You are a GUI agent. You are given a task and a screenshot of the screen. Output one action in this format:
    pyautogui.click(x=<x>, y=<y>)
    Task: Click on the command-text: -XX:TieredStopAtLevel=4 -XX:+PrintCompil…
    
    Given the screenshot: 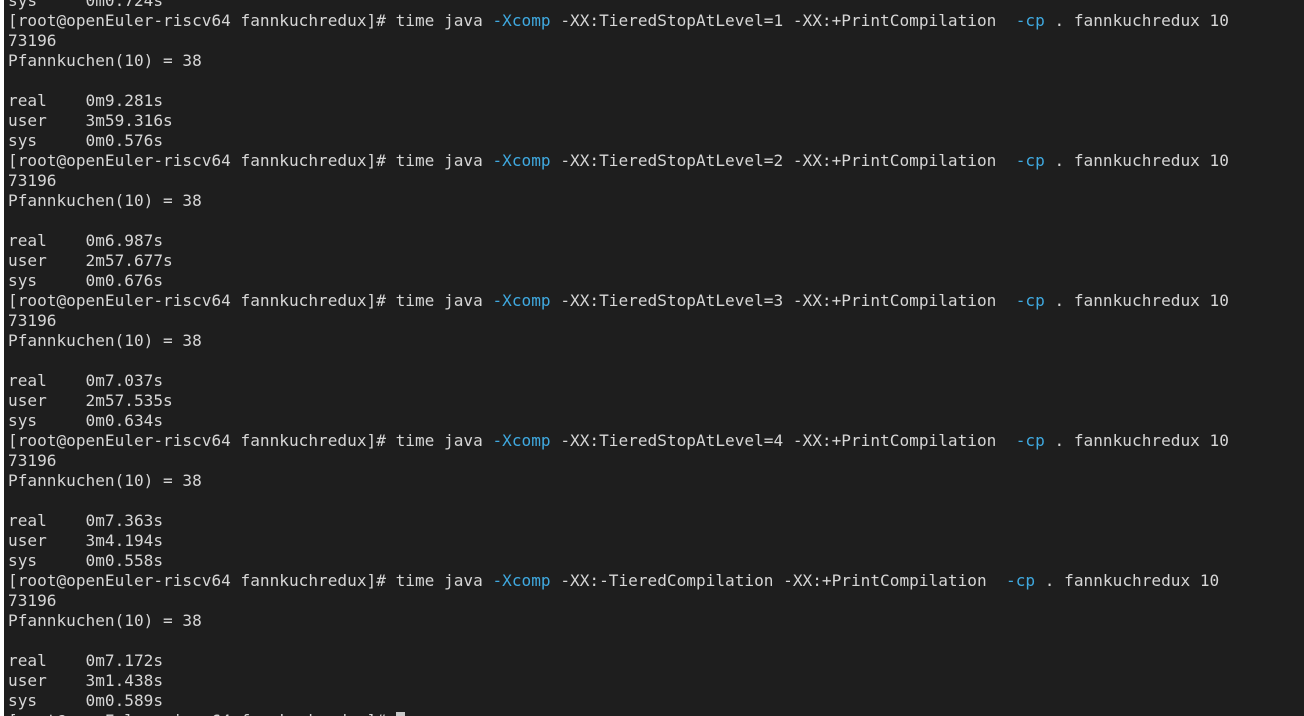 What is the action you would take?
    pyautogui.click(x=783, y=440)
    